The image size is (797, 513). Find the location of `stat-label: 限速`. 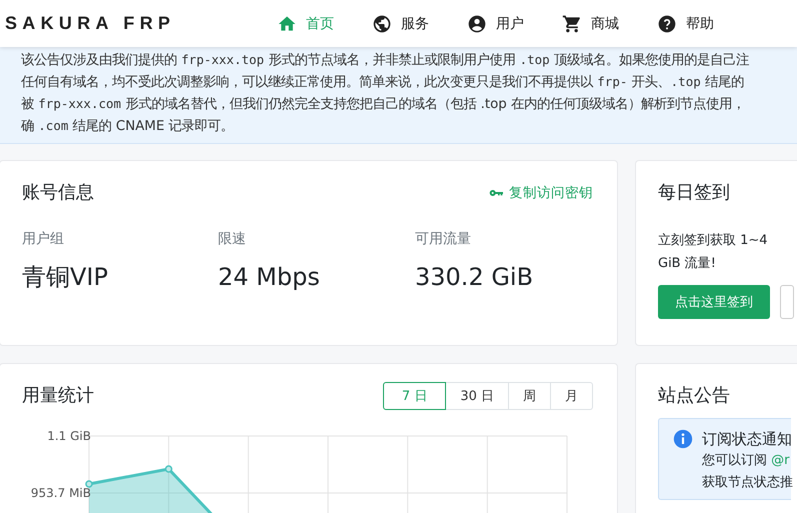

stat-label: 限速 is located at coordinates (232, 239).